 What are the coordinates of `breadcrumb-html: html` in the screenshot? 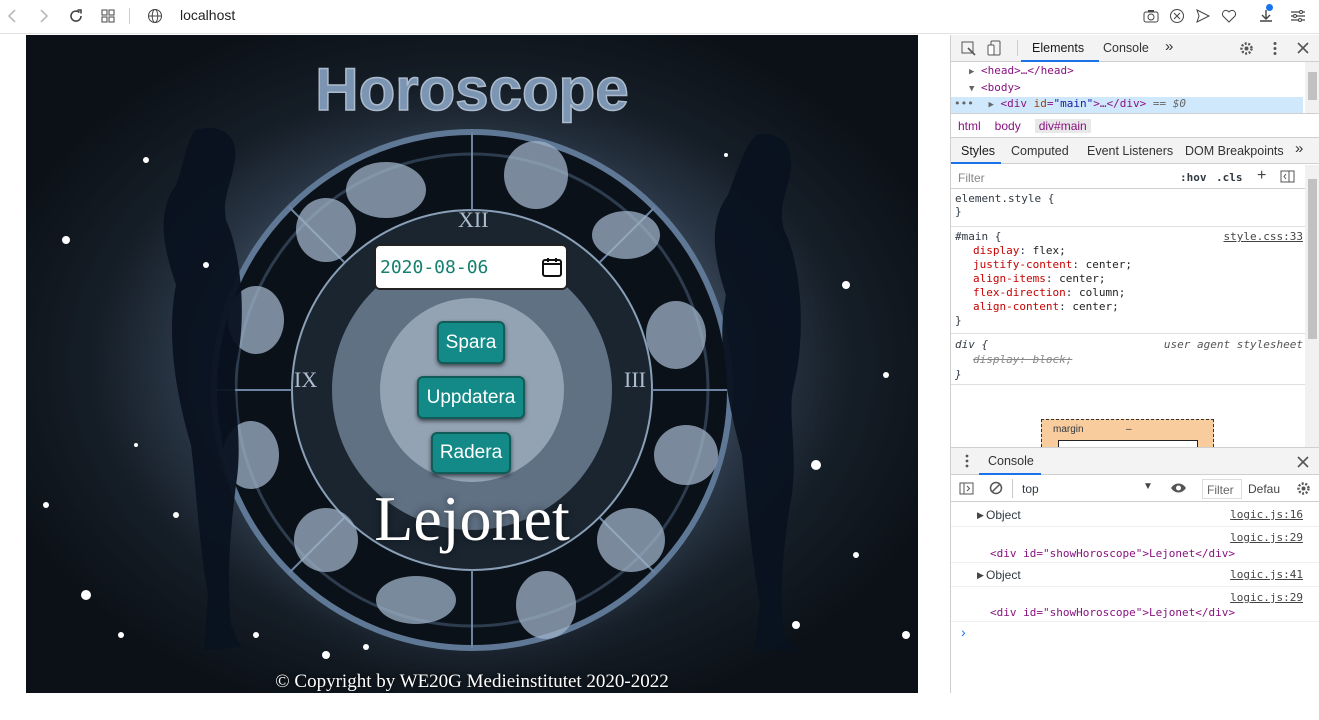 It's located at (969, 126).